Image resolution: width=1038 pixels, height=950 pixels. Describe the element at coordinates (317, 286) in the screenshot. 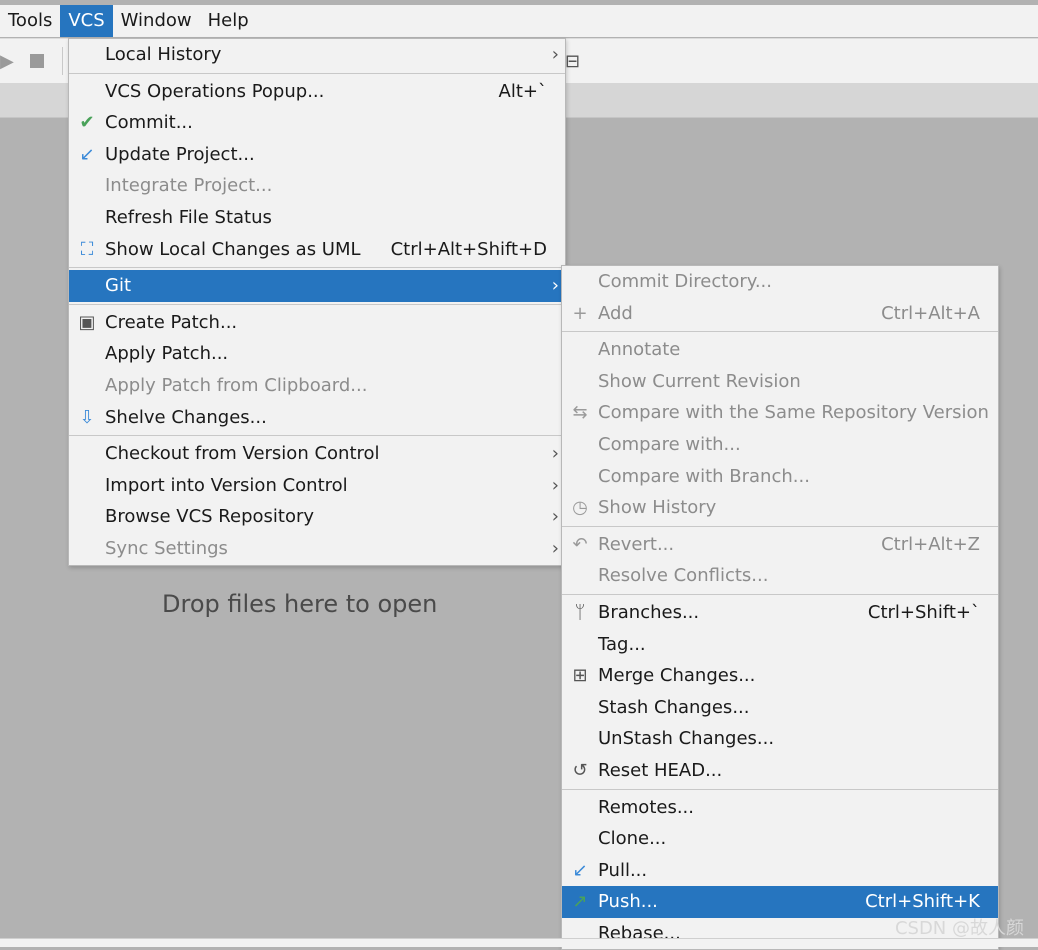

I see `menu-item-git: Git ›` at that location.